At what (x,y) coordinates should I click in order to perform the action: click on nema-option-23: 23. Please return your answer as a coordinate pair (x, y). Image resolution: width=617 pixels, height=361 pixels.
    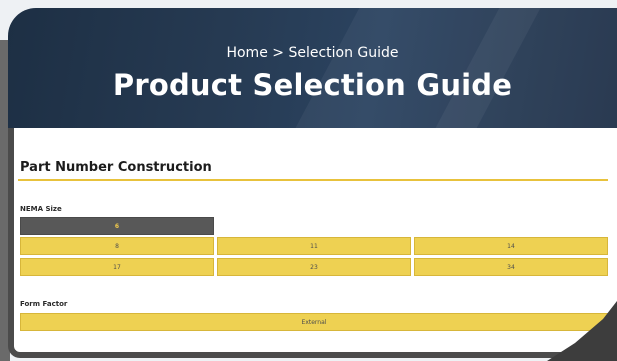
    Looking at the image, I should click on (314, 267).